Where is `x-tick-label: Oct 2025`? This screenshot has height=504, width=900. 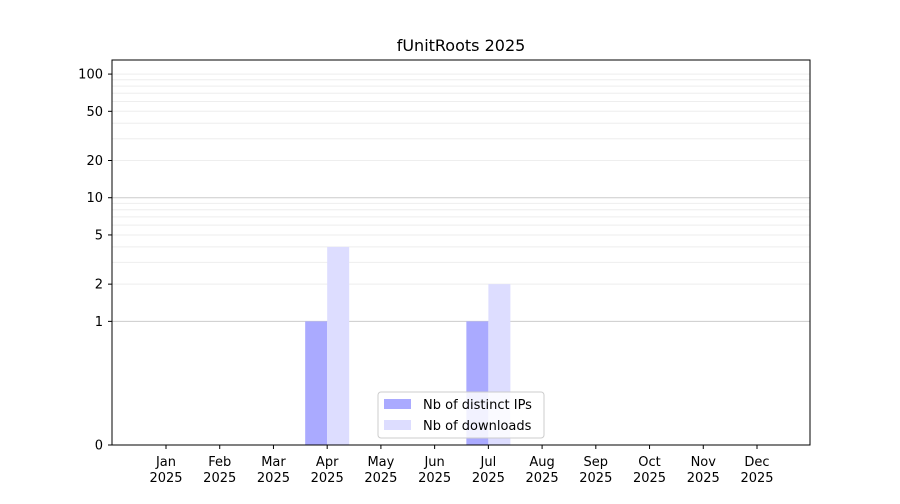
x-tick-label: Oct 2025 is located at coordinates (649, 470).